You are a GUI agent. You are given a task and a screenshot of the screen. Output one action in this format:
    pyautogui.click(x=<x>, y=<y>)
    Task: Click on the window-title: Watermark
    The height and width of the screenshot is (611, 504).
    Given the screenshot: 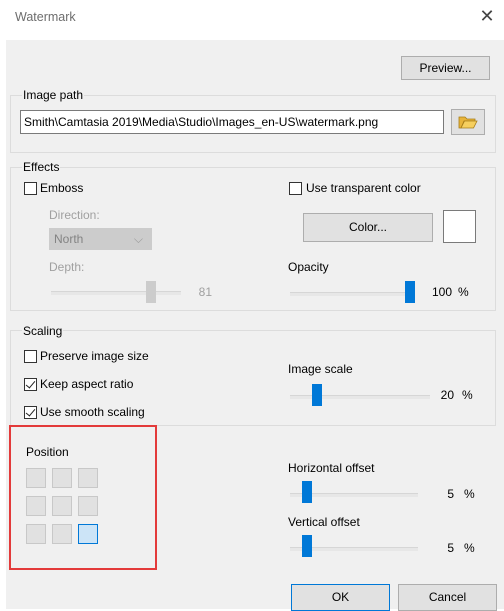 What is the action you would take?
    pyautogui.click(x=45, y=17)
    